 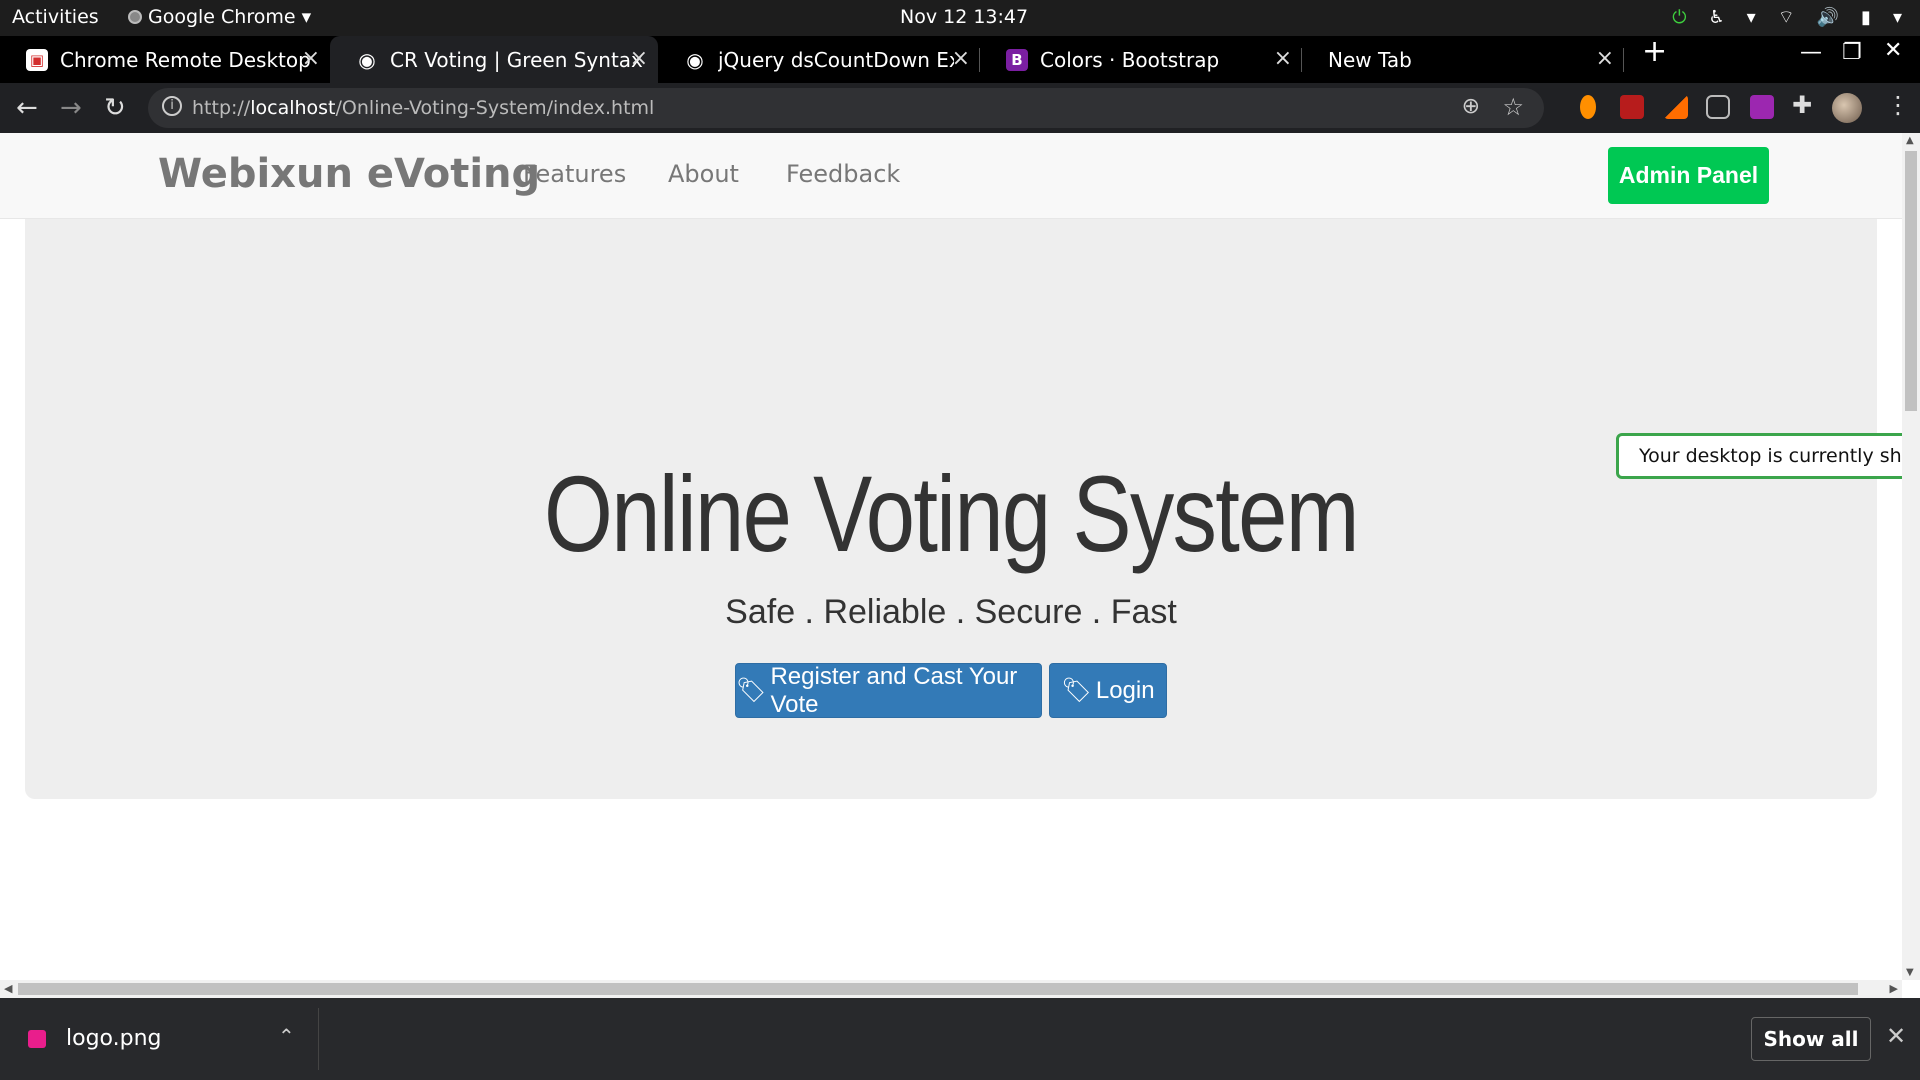 I want to click on register-vote-label: Register and Cast Your Vote, so click(x=894, y=690).